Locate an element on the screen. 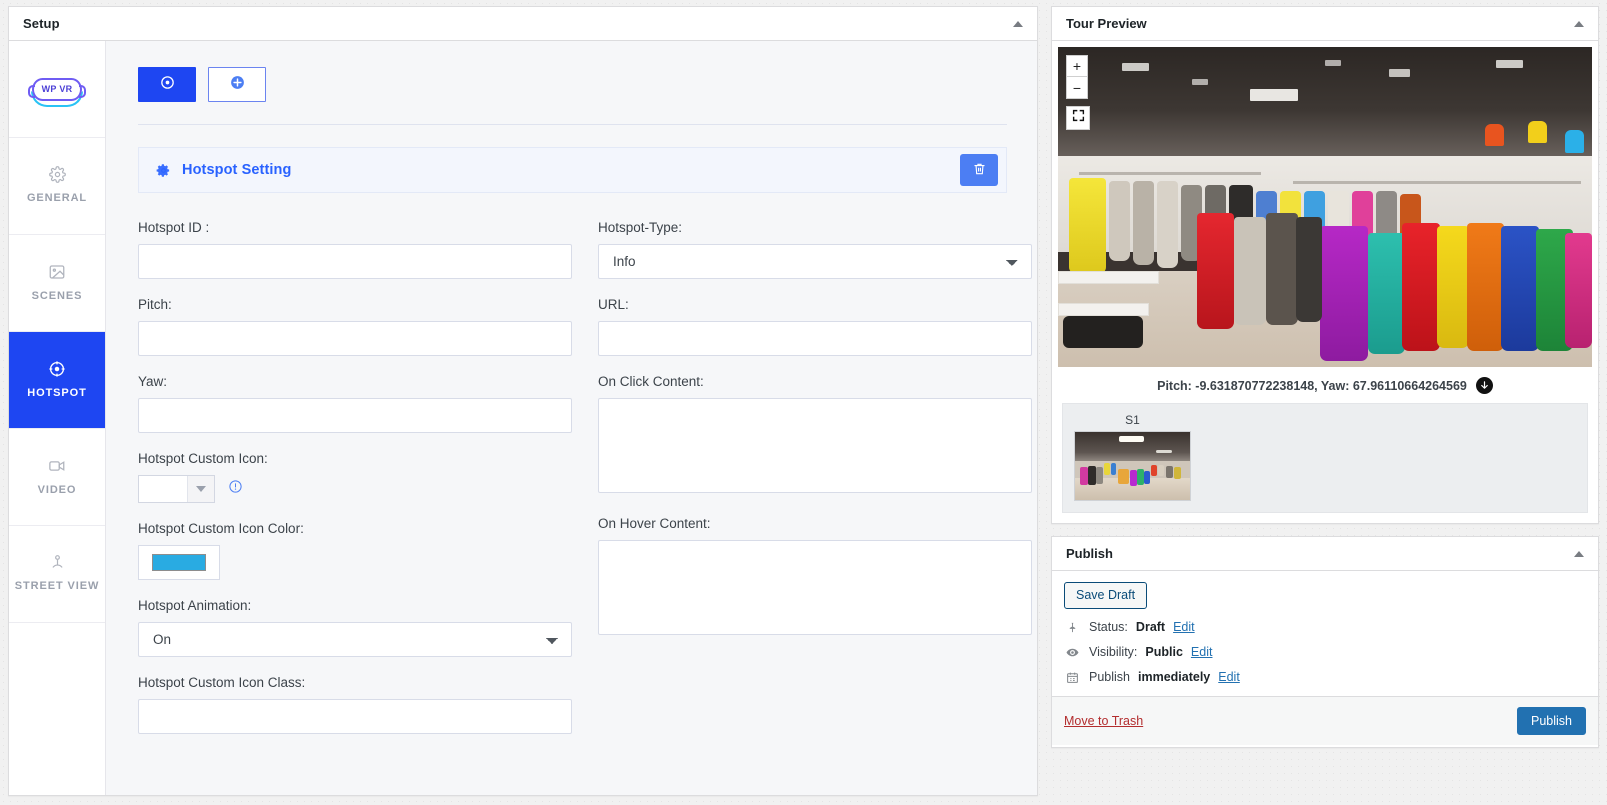 The image size is (1607, 805). pitch-input is located at coordinates (355, 338).